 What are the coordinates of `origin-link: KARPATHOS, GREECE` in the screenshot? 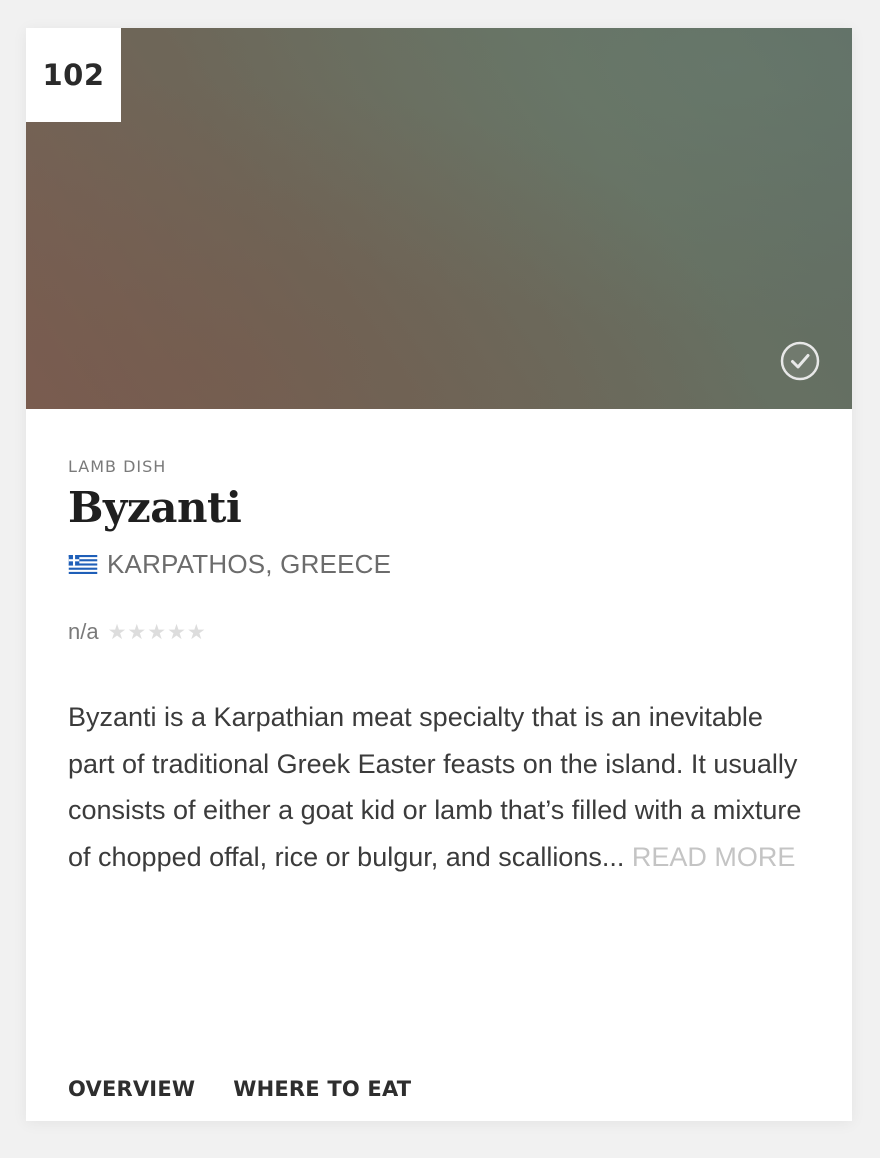 It's located at (229, 564).